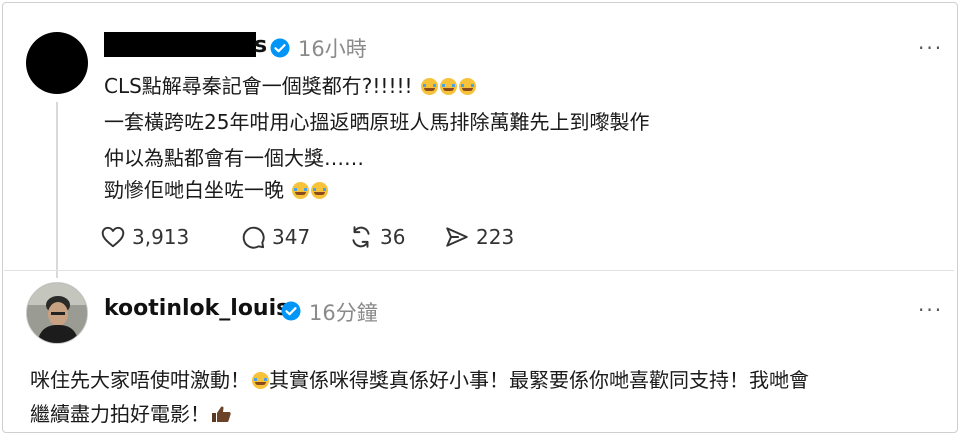 This screenshot has height=435, width=960. Describe the element at coordinates (376, 237) in the screenshot. I see `repost-button: 36` at that location.